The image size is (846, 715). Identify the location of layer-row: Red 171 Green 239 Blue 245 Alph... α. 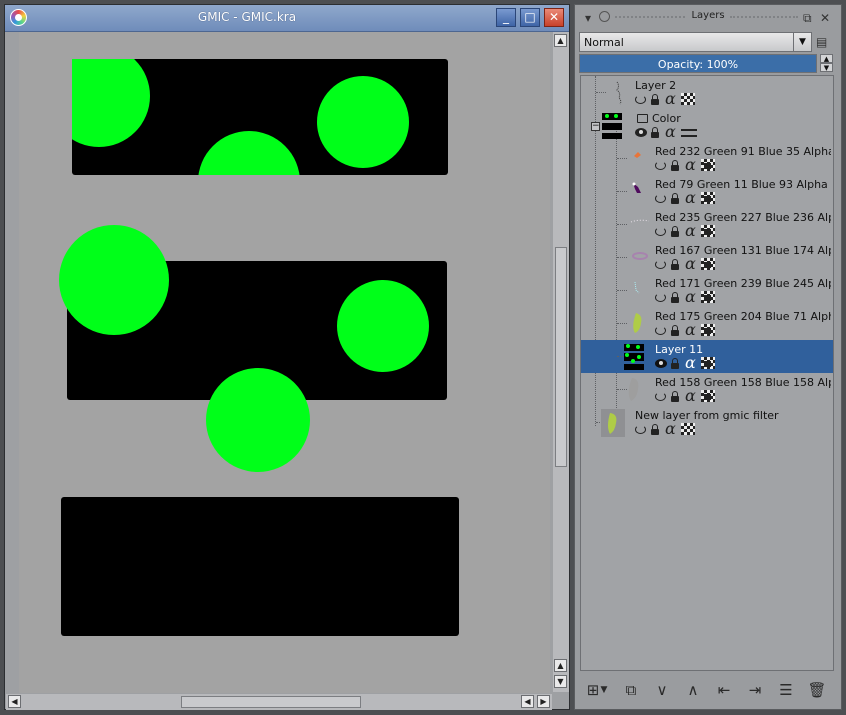
(707, 290).